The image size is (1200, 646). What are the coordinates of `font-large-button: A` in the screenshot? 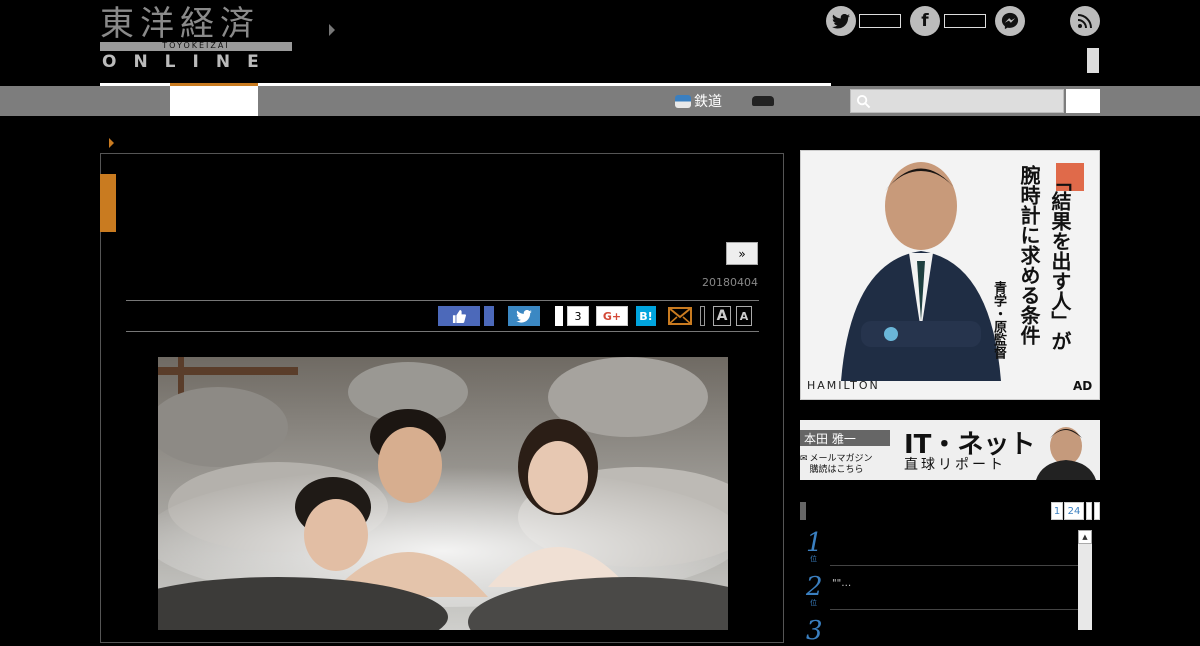 It's located at (722, 316).